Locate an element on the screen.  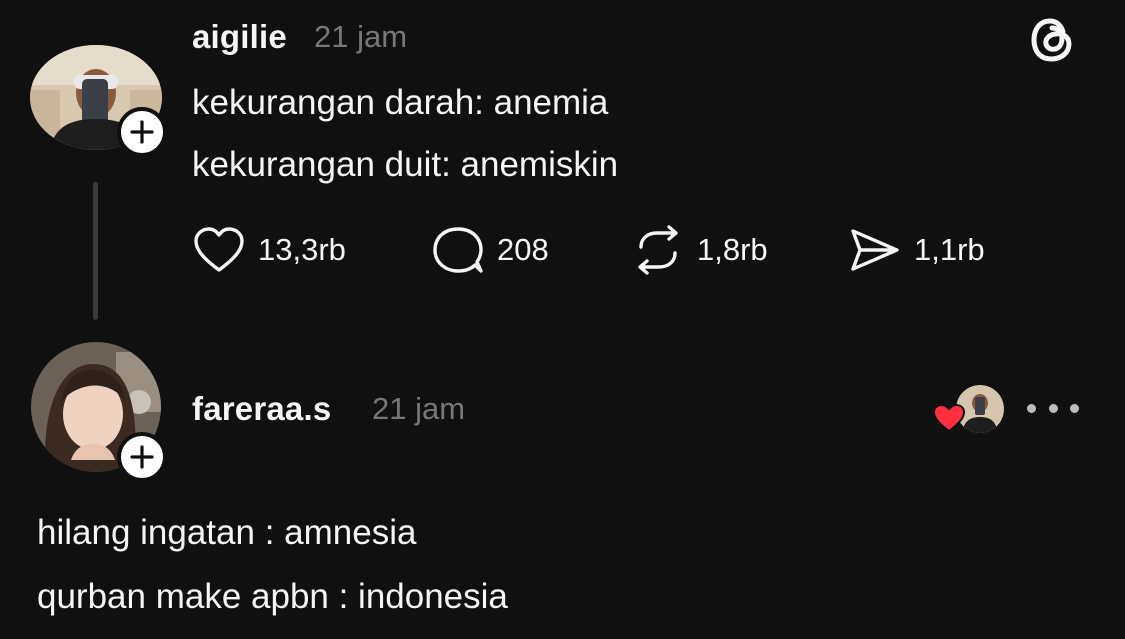
reply-count: 208 is located at coordinates (523, 249).